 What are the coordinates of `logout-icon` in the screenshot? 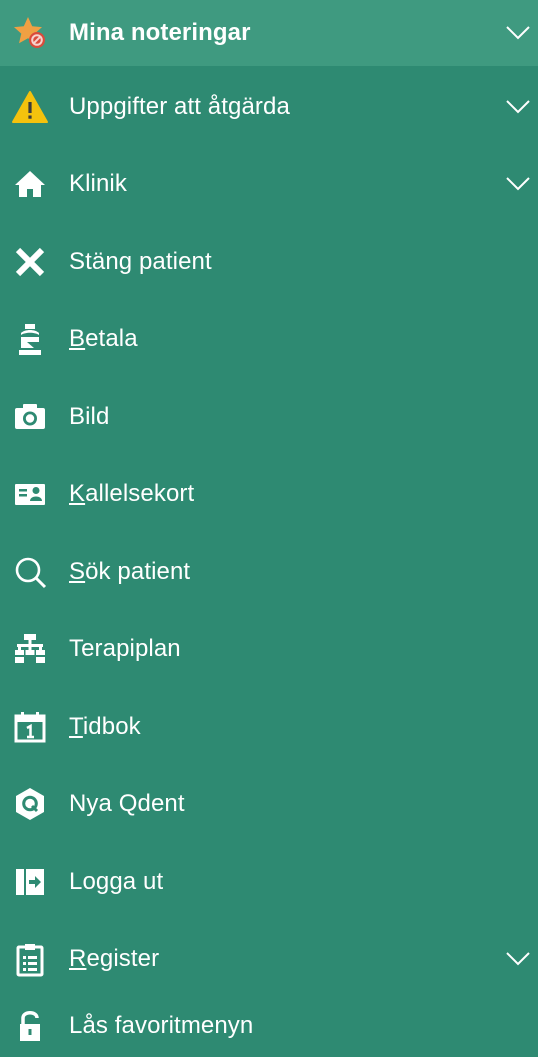 It's located at (30, 882).